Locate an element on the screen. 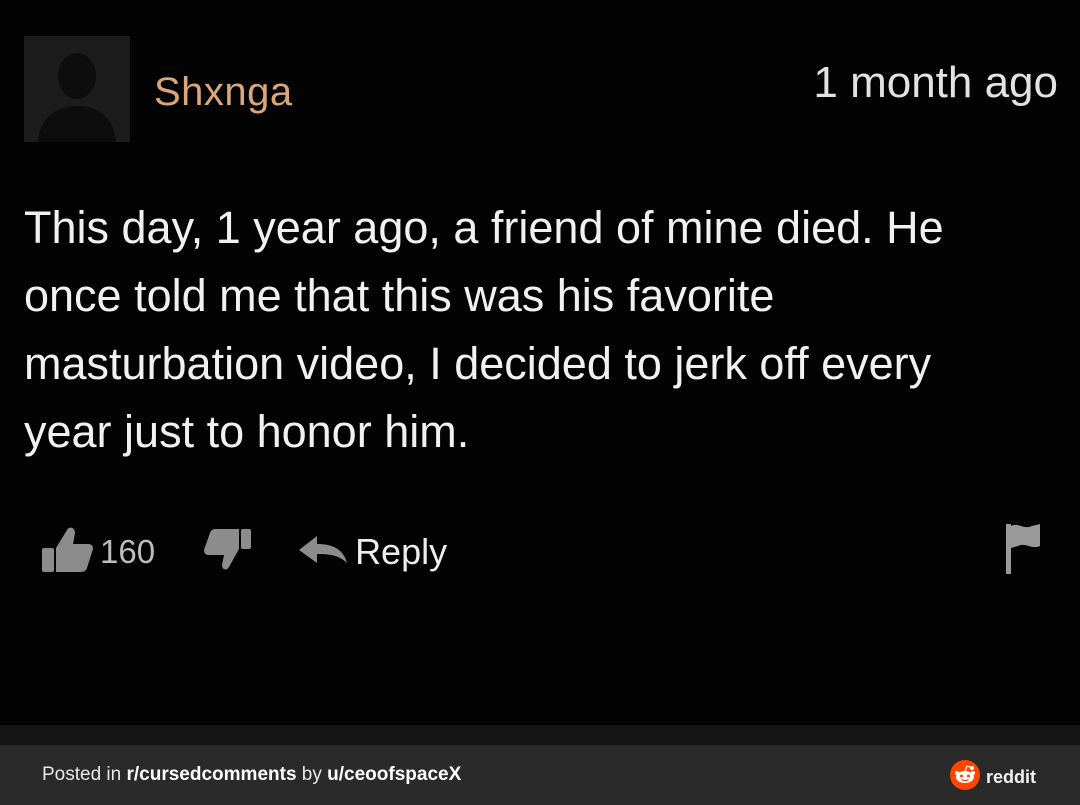  reply-label: Reply is located at coordinates (401, 551).